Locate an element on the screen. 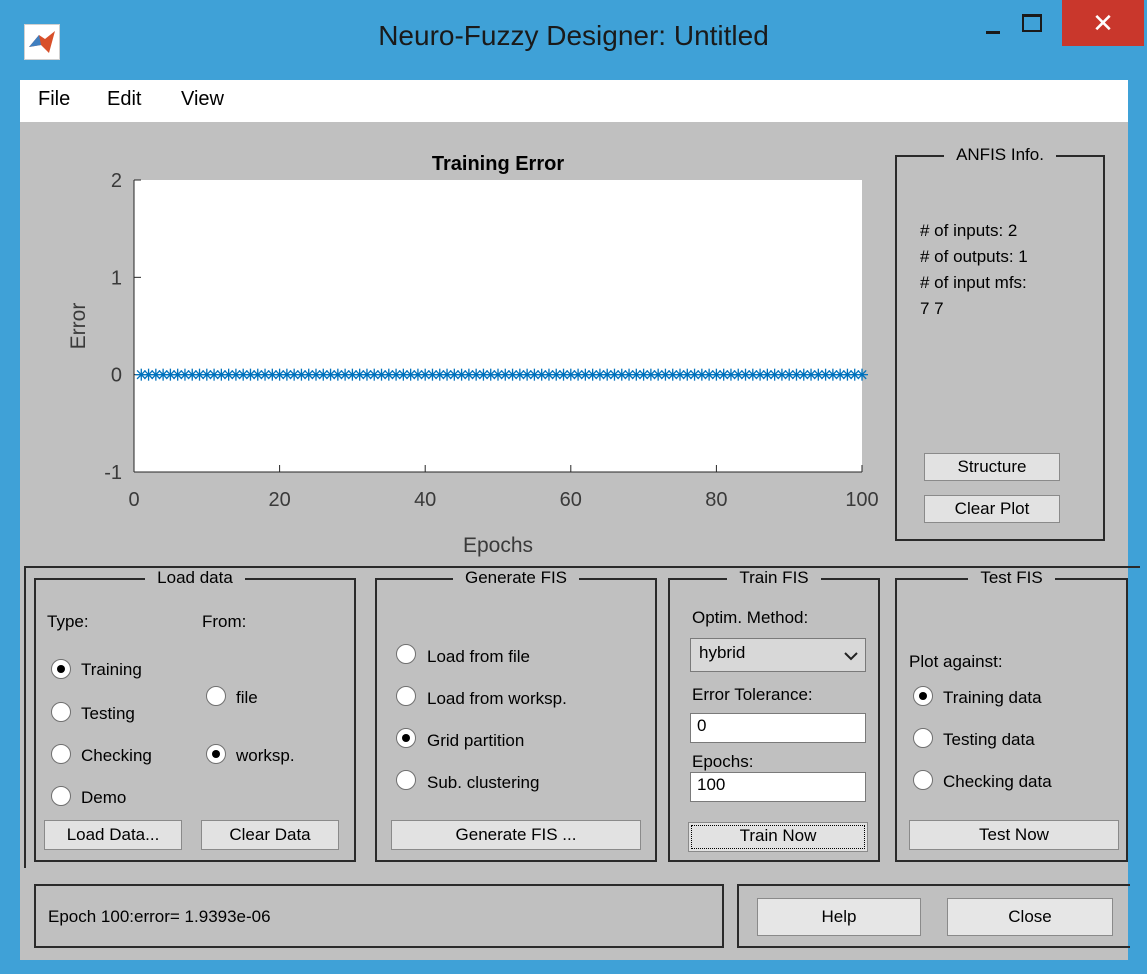 Image resolution: width=1147 pixels, height=974 pixels. radio-workspace is located at coordinates (216, 754).